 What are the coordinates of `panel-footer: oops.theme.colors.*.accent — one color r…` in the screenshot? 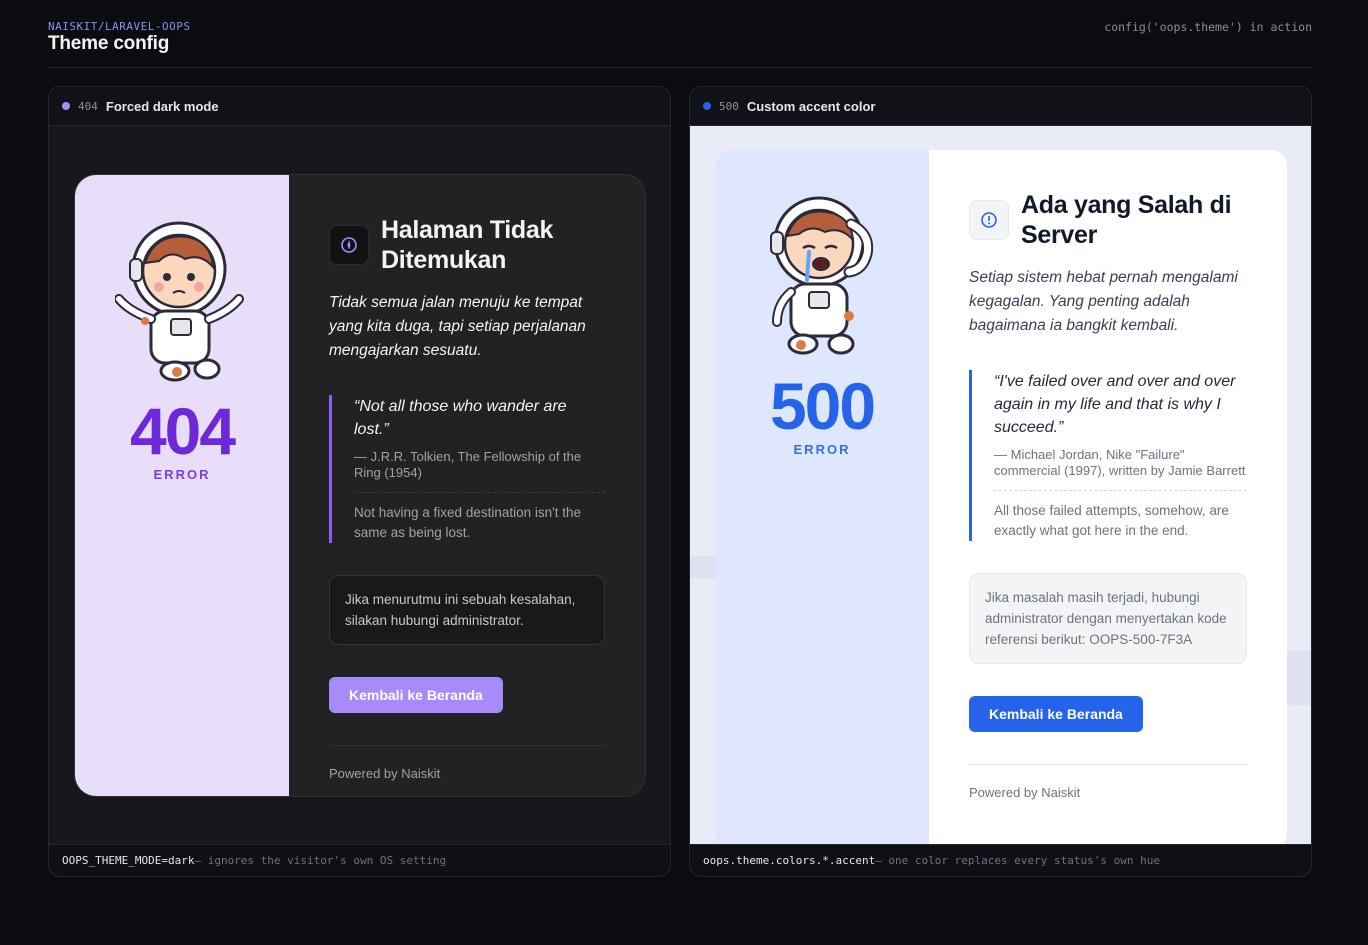 It's located at (1000, 860).